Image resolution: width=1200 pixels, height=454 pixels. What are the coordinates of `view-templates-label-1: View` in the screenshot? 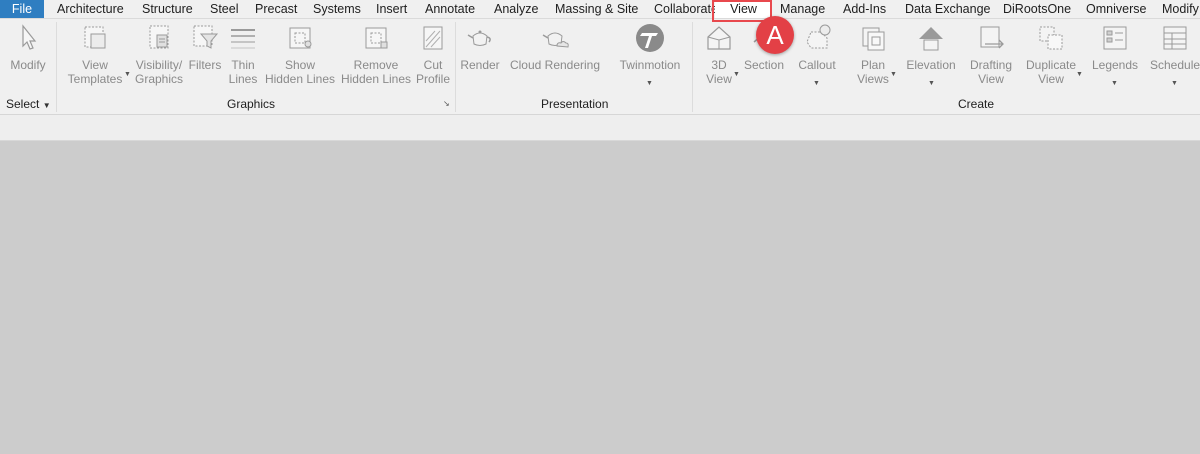 It's located at (95, 65).